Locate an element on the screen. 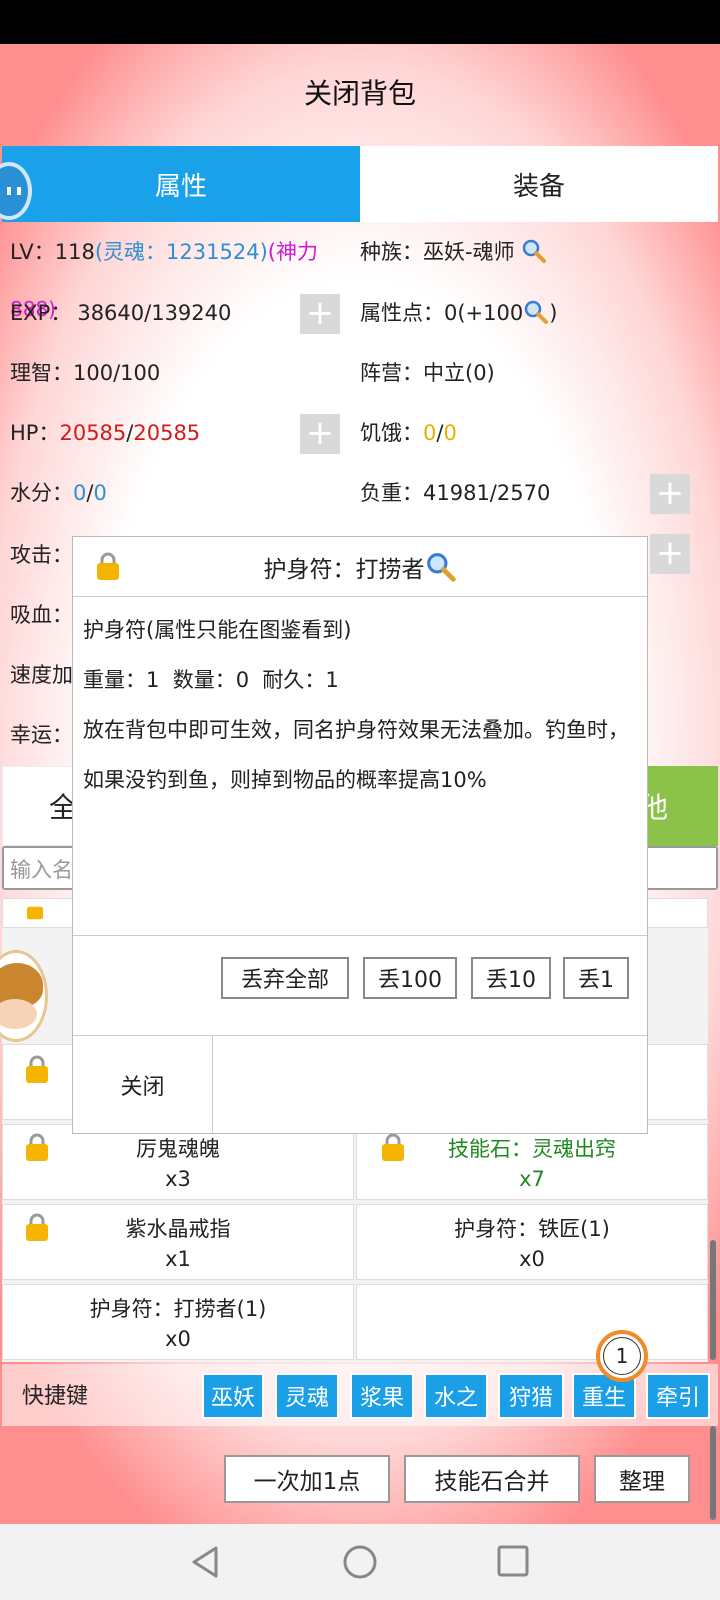  add-one-point-button: 一次加1点 is located at coordinates (307, 1479).